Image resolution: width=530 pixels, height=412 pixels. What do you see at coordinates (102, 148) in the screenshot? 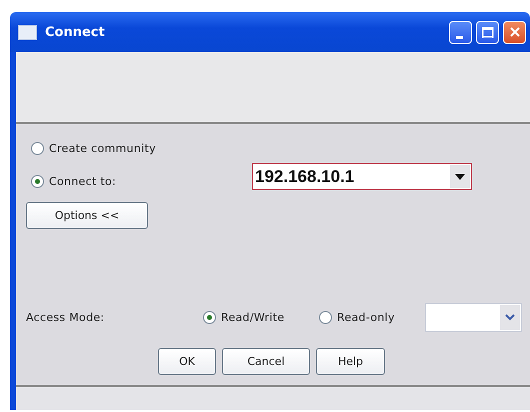
I see `radio-label: Create community` at bounding box center [102, 148].